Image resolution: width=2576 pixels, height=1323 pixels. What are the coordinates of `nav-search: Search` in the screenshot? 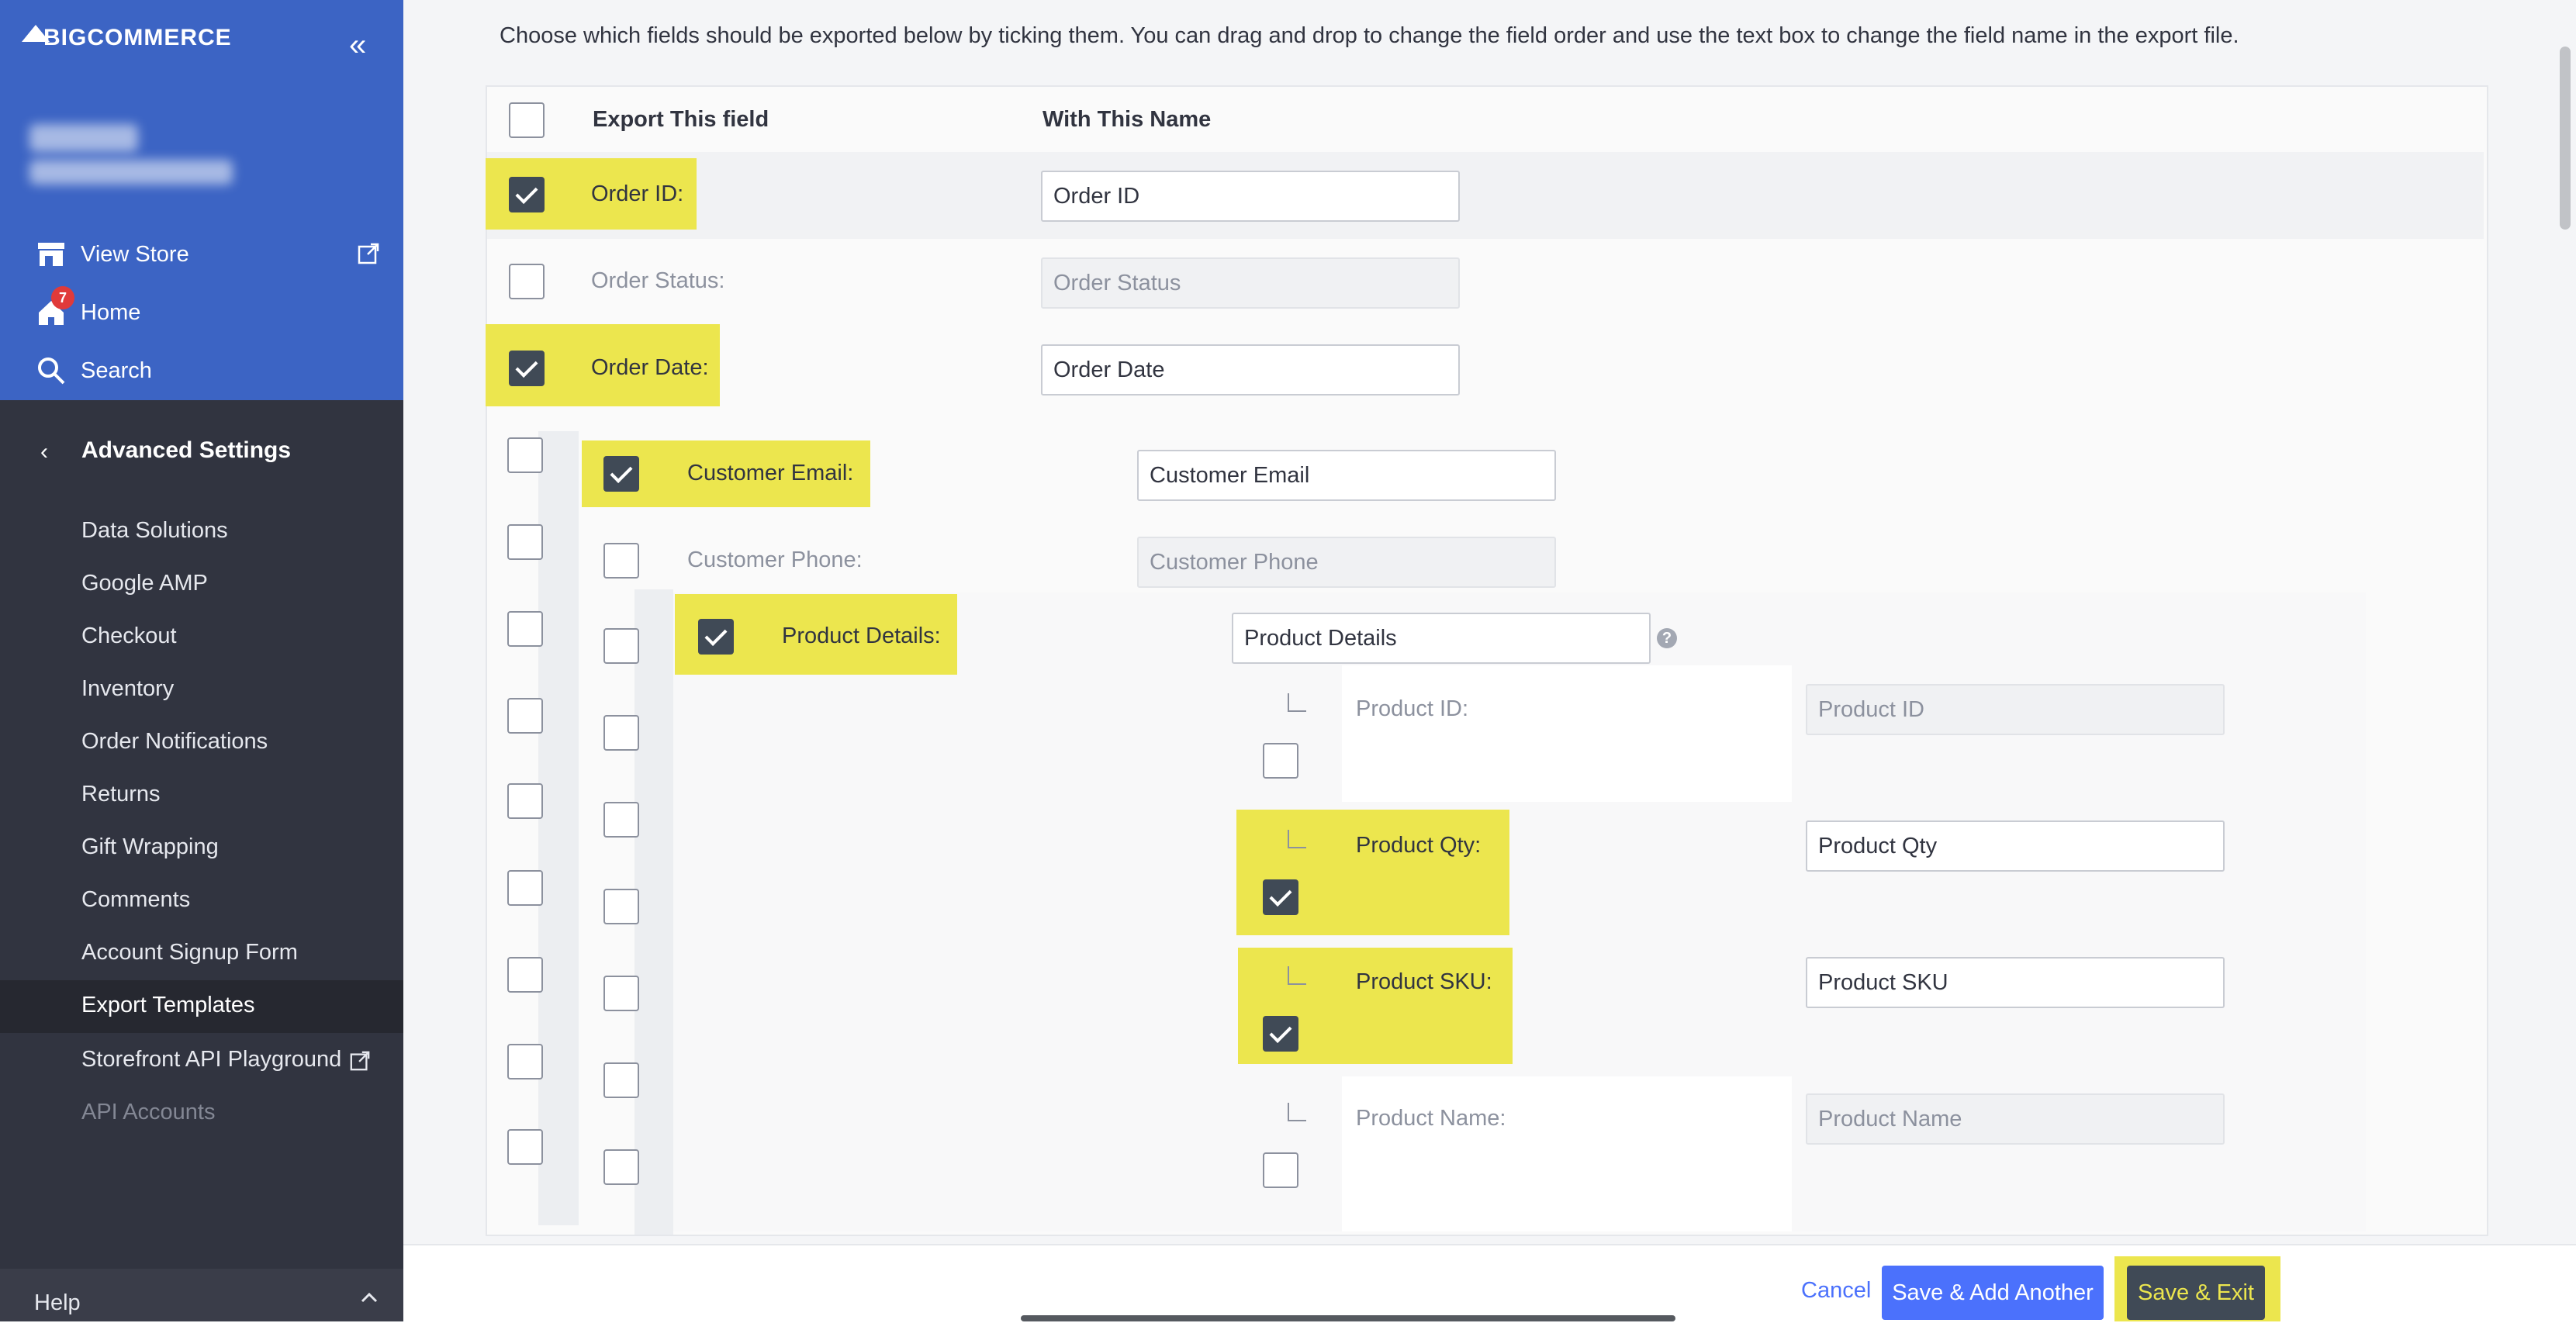 It's located at (94, 370).